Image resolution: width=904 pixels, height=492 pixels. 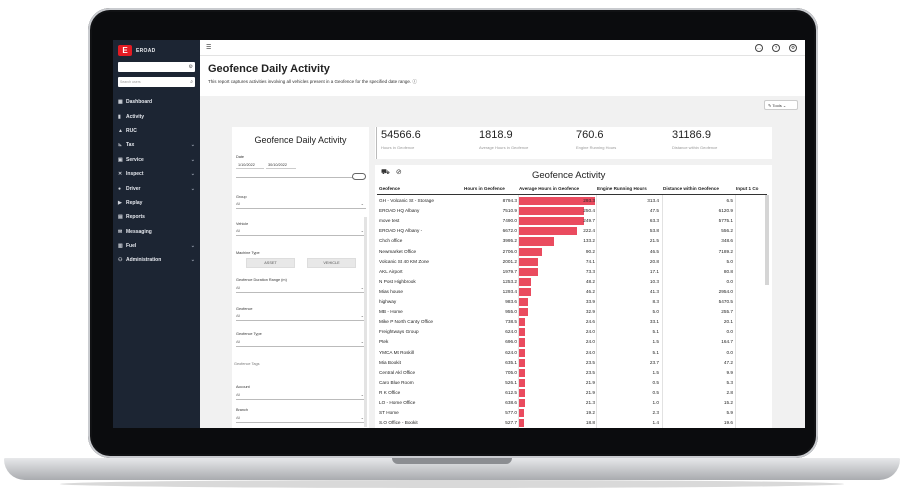 I want to click on sidebar-item-tax: ⊾ Tax ⌄, so click(x=156, y=145).